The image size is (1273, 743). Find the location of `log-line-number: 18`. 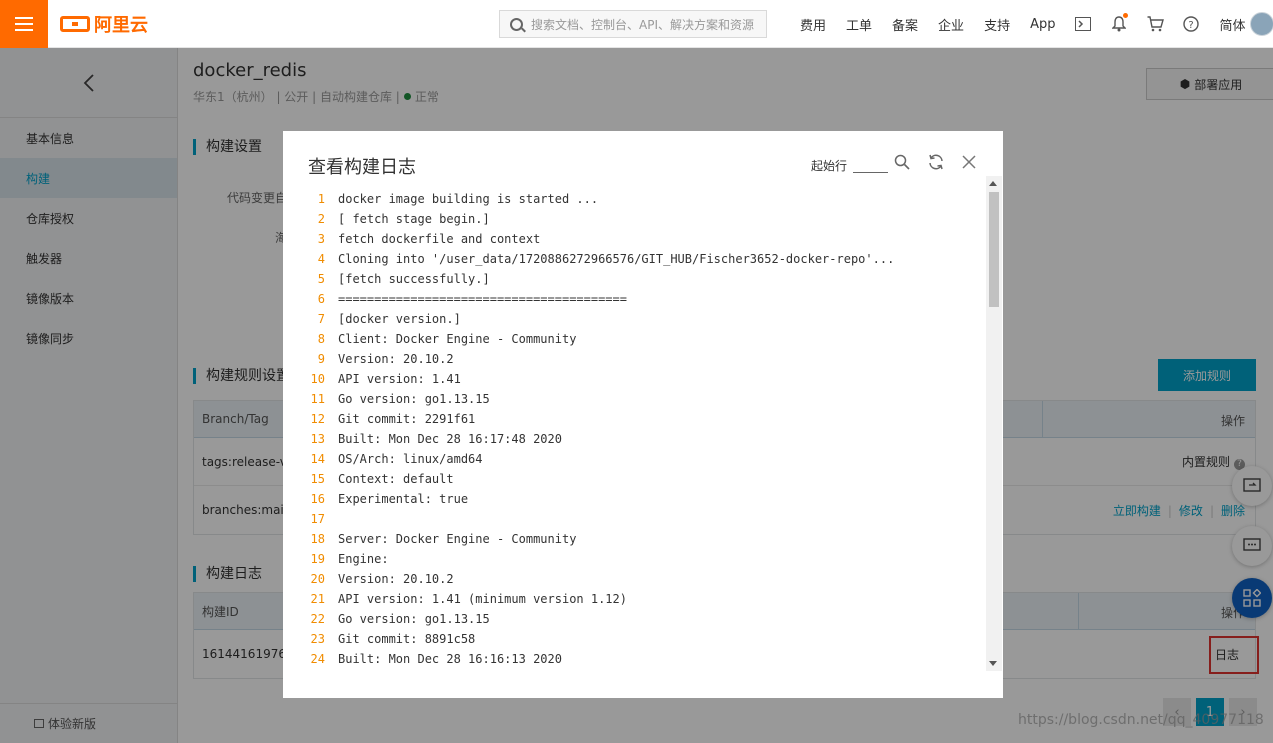

log-line-number: 18 is located at coordinates (317, 539).